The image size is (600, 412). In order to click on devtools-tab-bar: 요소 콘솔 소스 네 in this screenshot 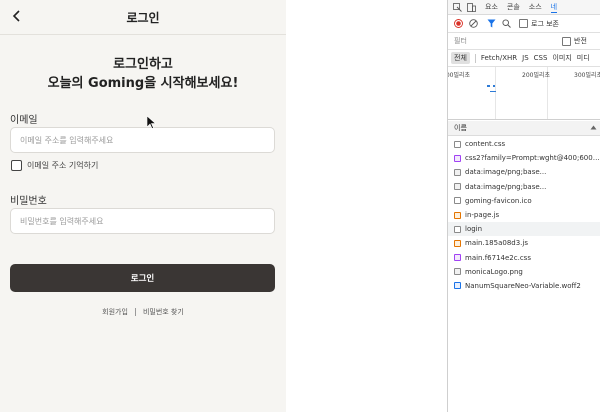, I will do `click(524, 7)`.